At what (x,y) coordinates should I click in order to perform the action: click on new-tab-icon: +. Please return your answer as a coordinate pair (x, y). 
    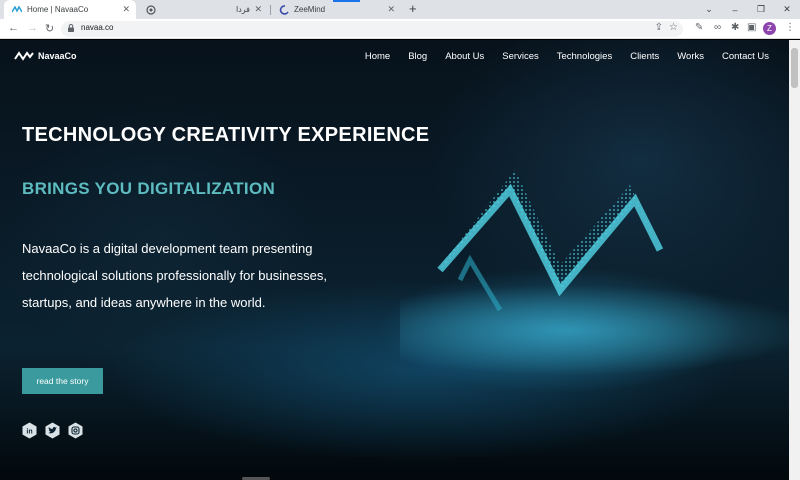
    Looking at the image, I should click on (413, 8).